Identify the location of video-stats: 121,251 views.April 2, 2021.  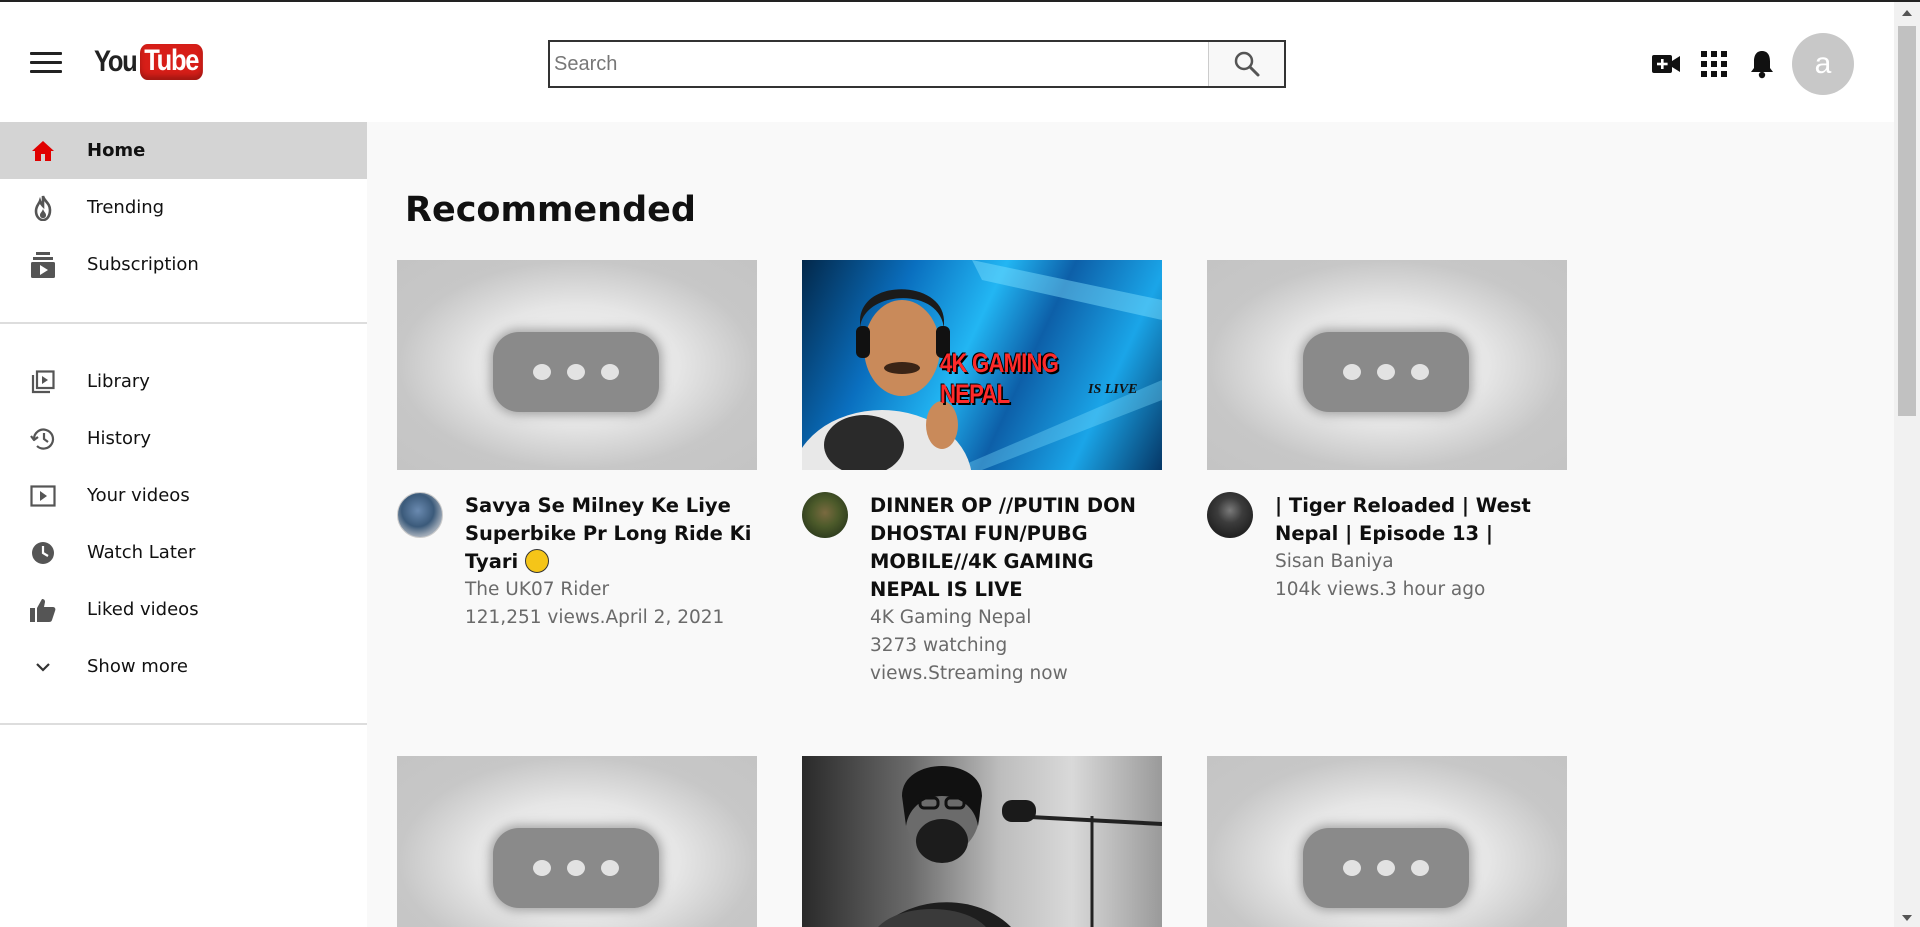
(595, 617).